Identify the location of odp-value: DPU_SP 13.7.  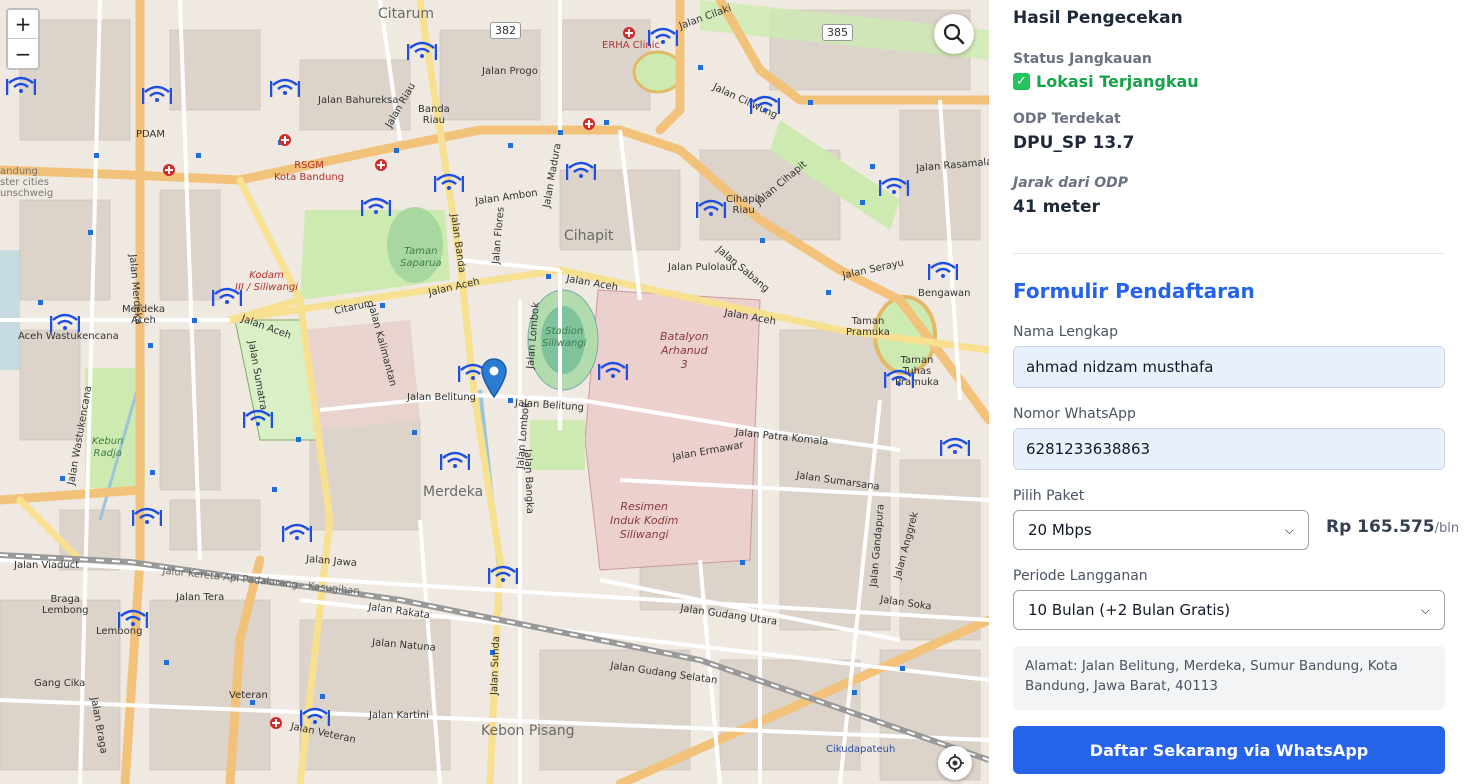
(1074, 143).